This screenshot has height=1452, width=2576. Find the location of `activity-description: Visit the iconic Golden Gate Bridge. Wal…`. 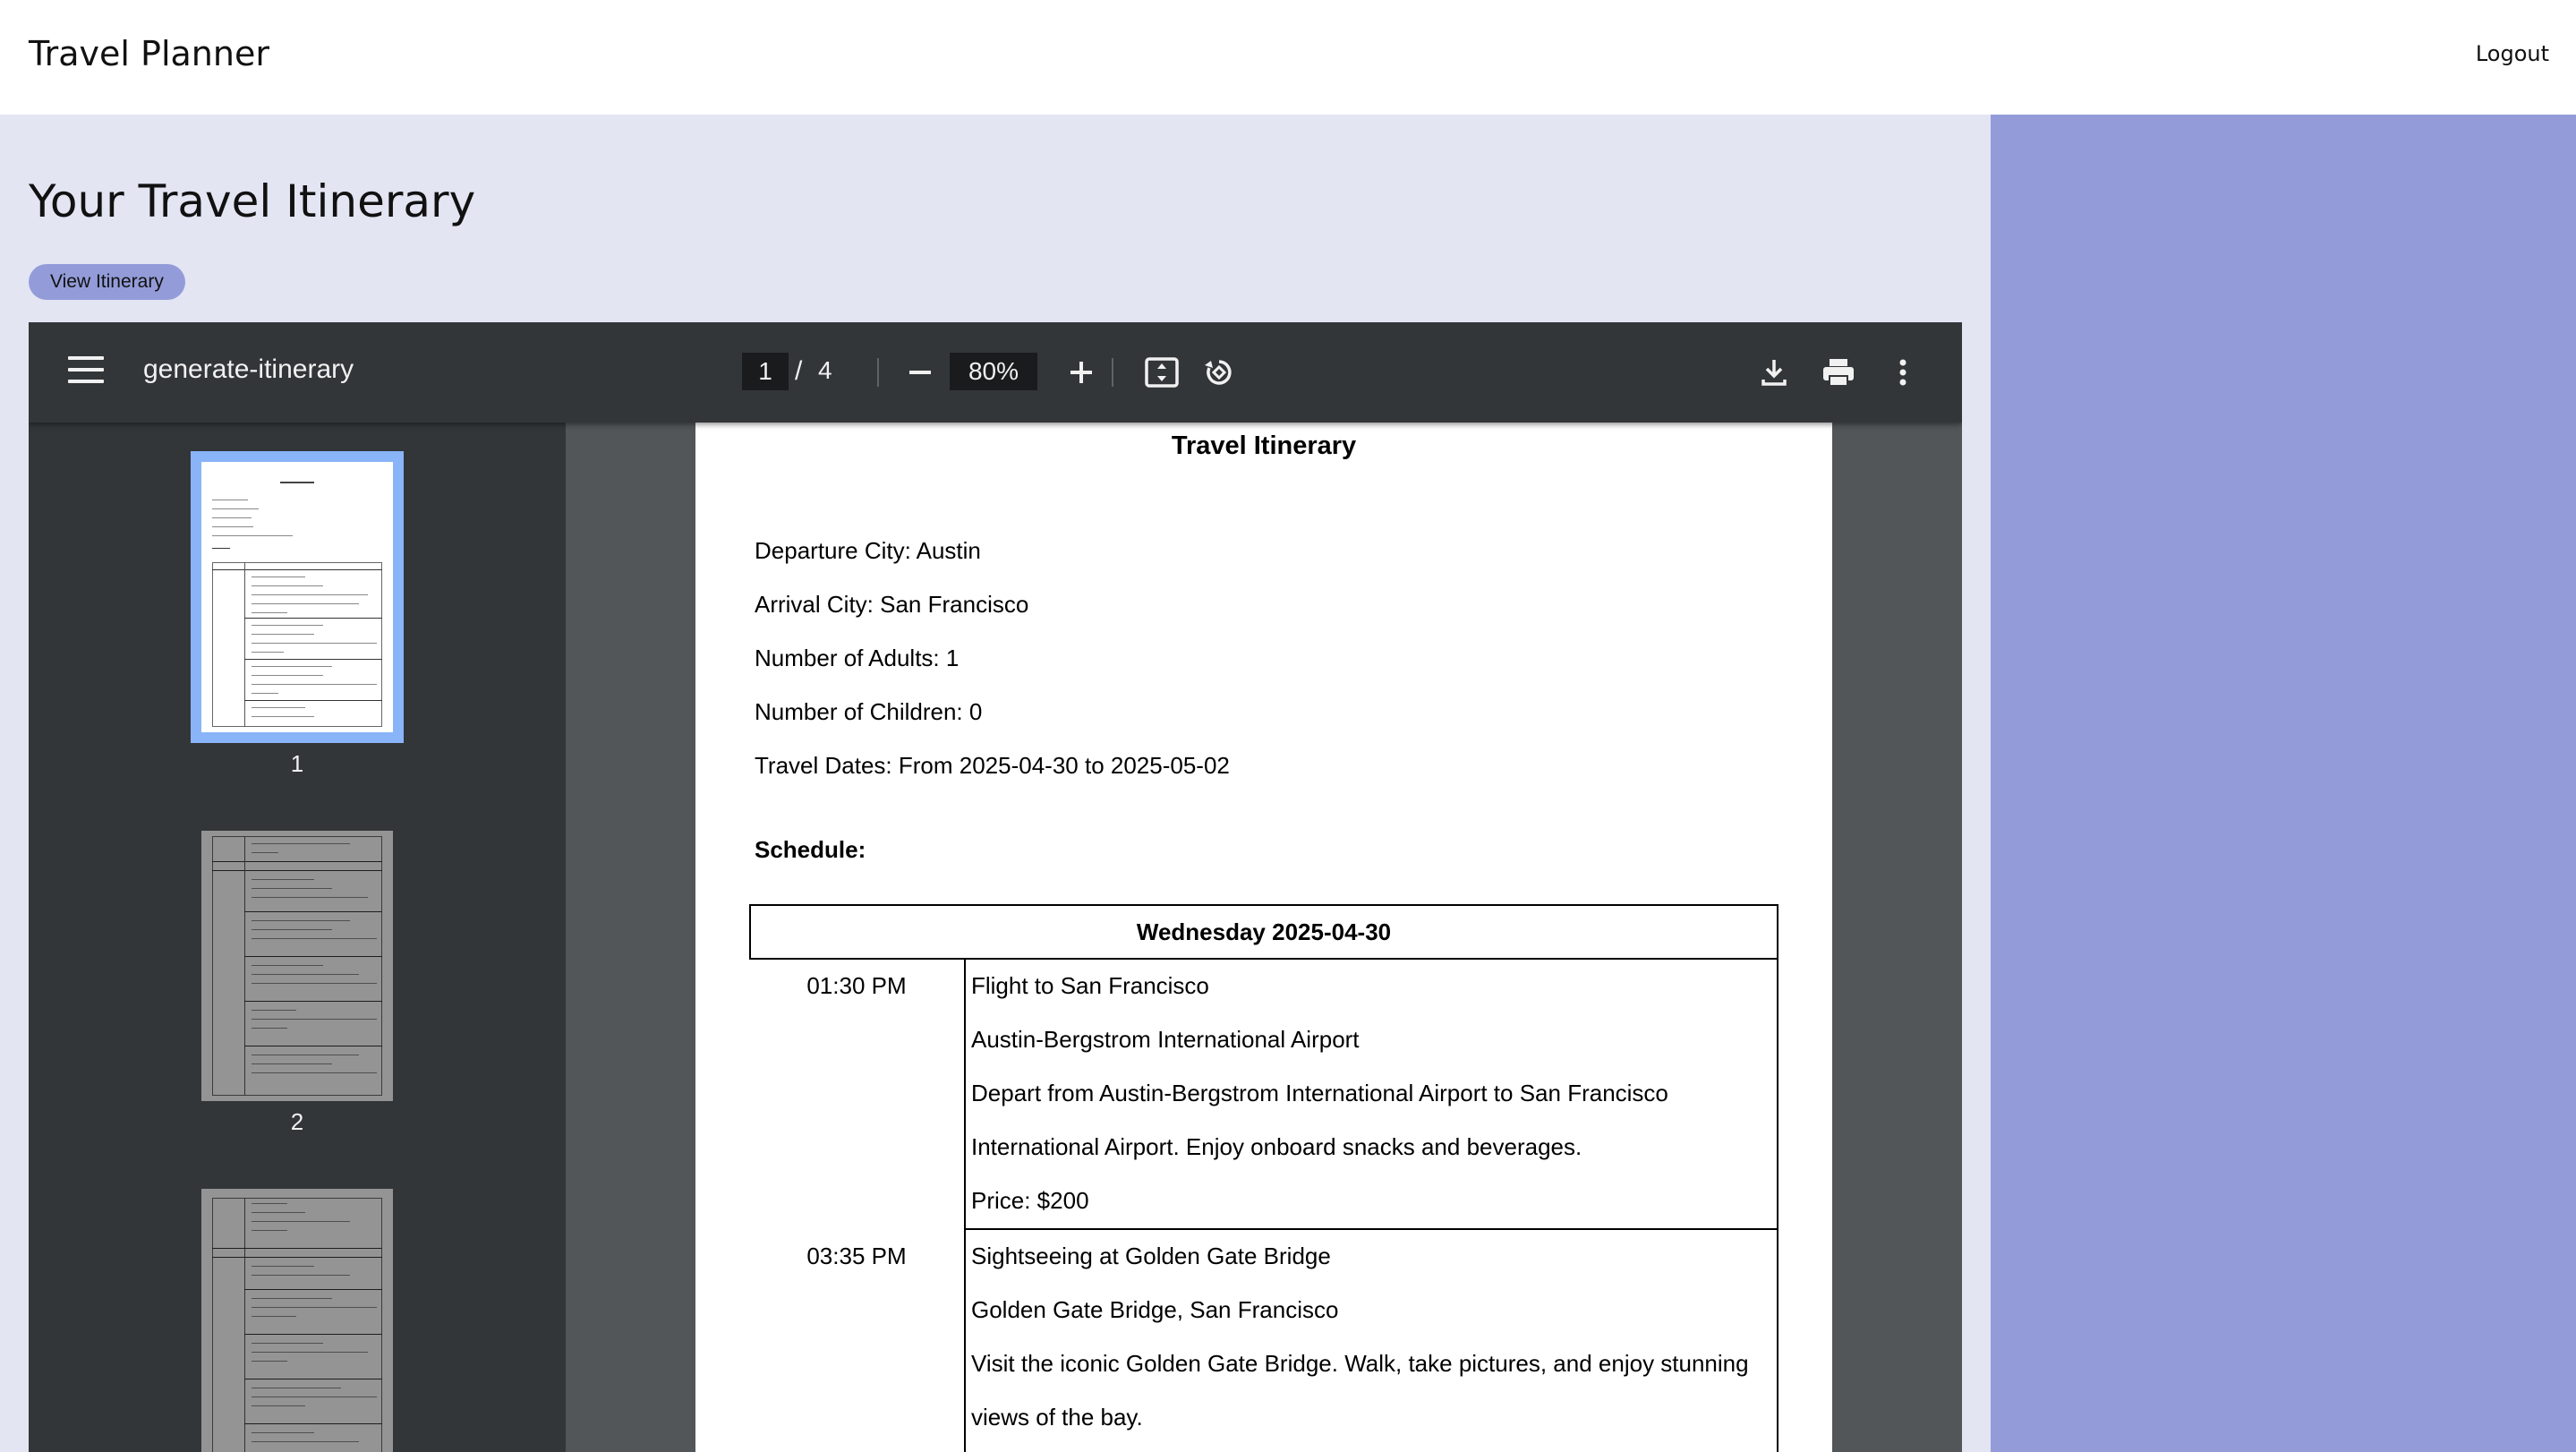

activity-description: Visit the iconic Golden Gate Bridge. Wal… is located at coordinates (1360, 1363).